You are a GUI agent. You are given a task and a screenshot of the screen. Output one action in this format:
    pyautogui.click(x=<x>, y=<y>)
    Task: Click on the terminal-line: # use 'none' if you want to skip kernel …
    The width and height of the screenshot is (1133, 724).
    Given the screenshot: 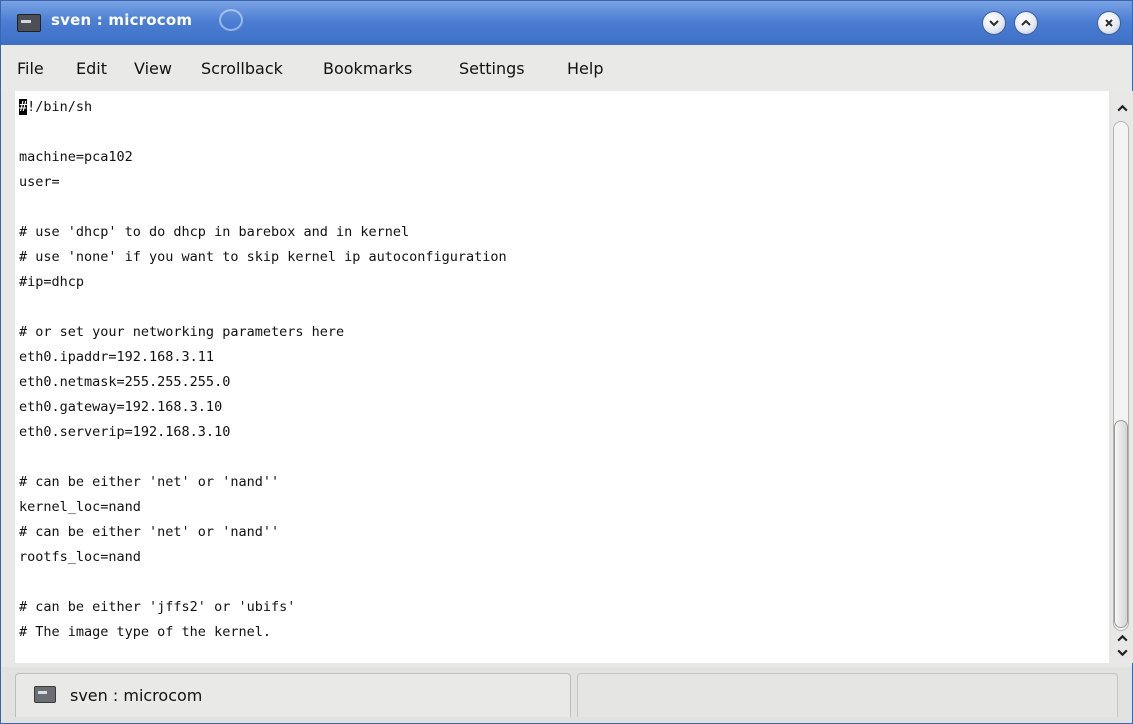 What is the action you would take?
    pyautogui.click(x=263, y=257)
    